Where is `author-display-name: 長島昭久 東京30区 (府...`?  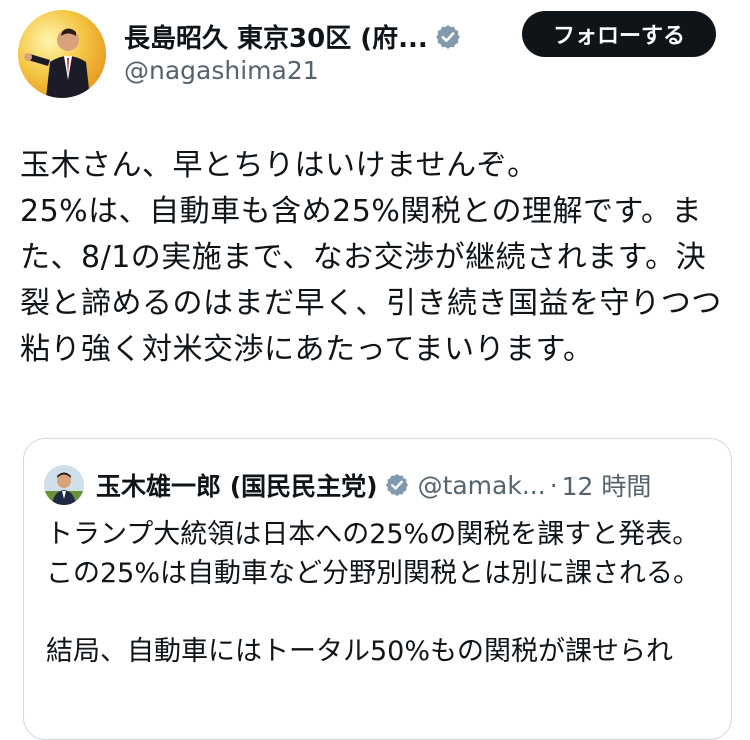 author-display-name: 長島昭久 東京30区 (府... is located at coordinates (276, 36).